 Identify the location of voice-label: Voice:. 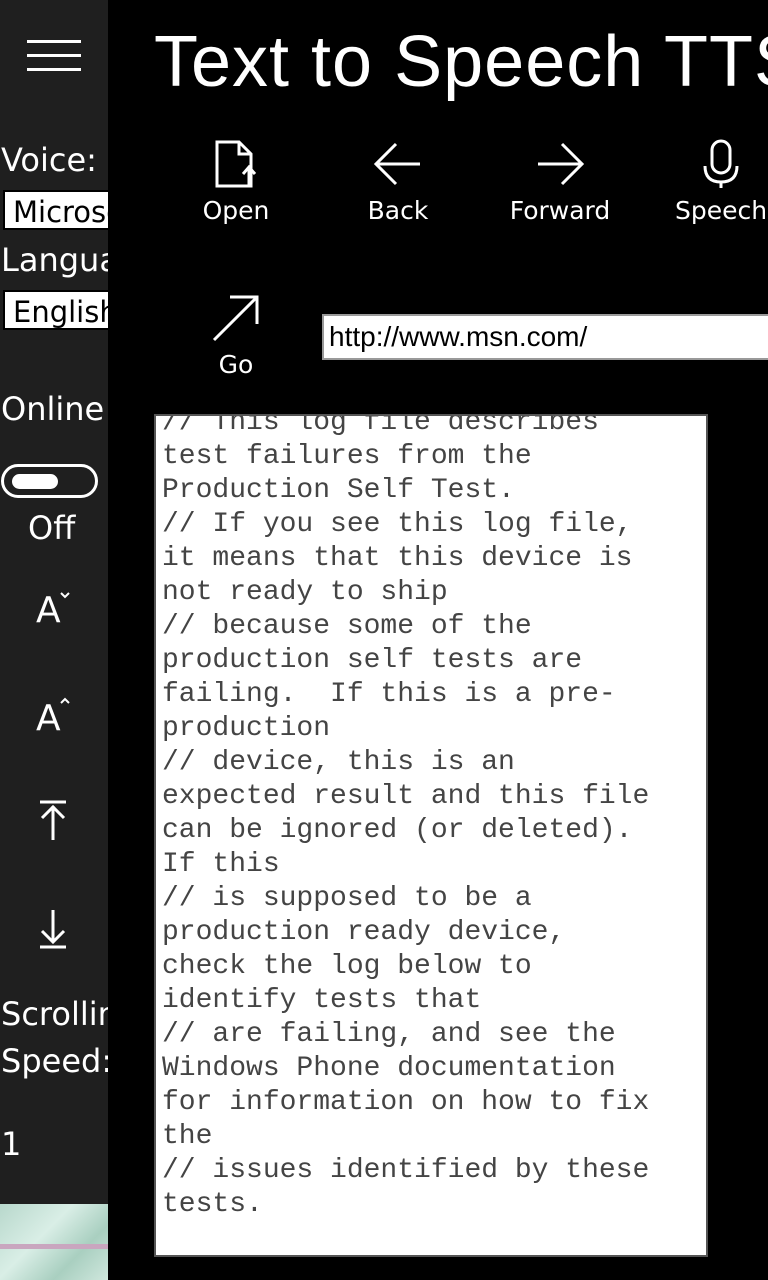
(49, 160).